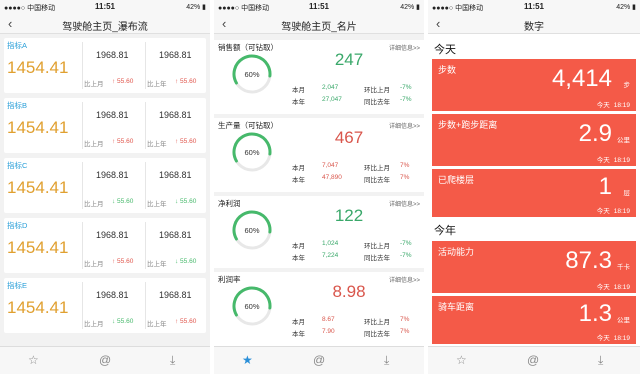 The image size is (640, 374). Describe the element at coordinates (447, 70) in the screenshot. I see `health-metric-name: 步数` at that location.